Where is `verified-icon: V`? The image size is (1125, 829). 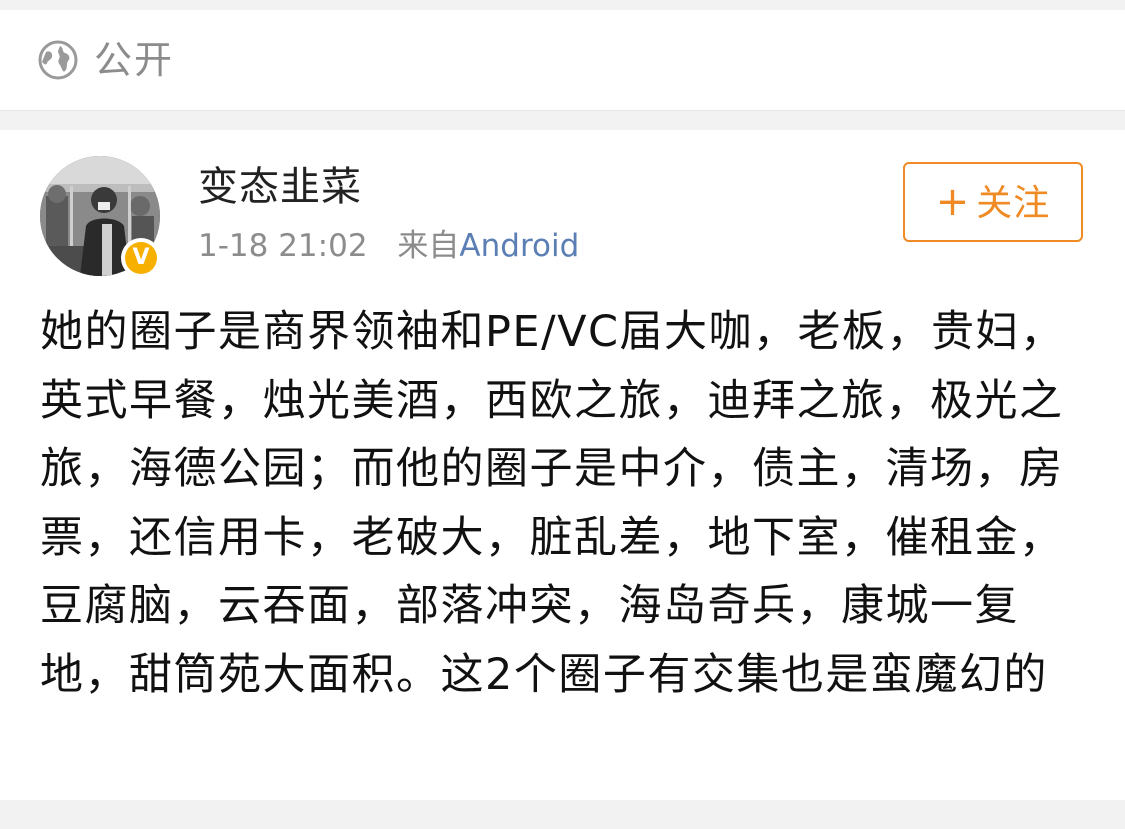
verified-icon: V is located at coordinates (141, 258).